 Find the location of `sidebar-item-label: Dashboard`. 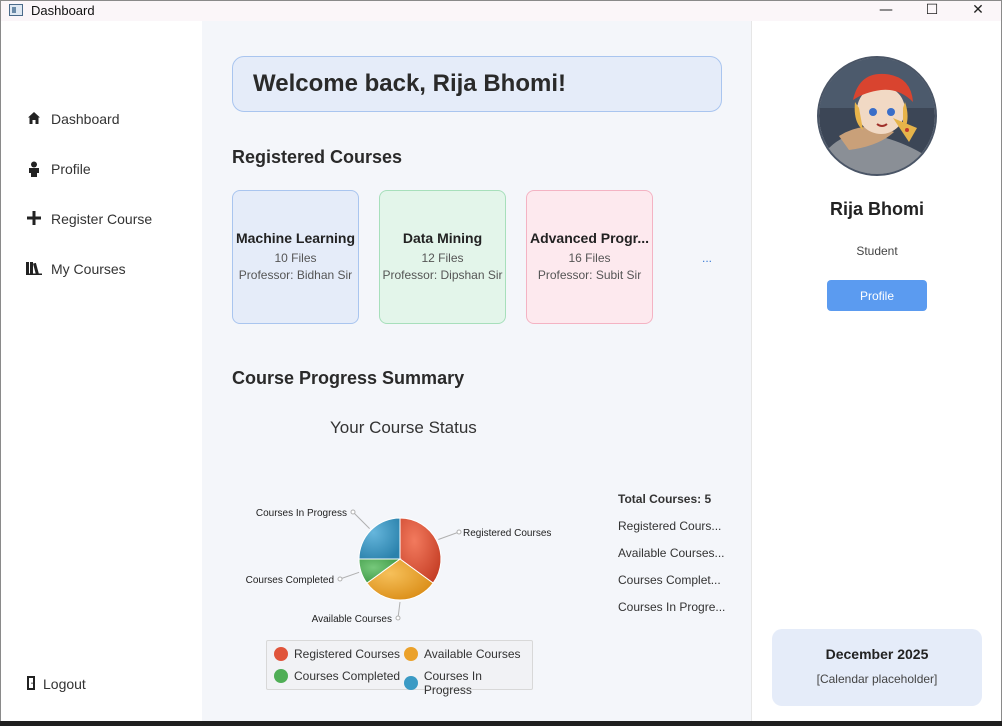

sidebar-item-label: Dashboard is located at coordinates (85, 119).